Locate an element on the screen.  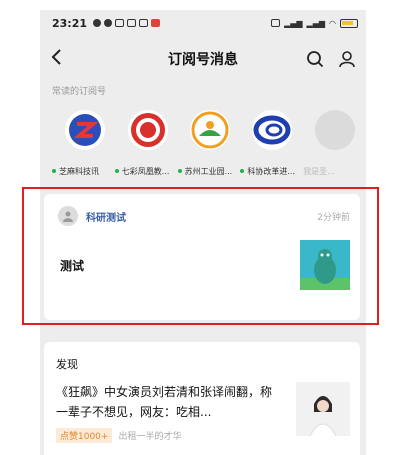
status-right: ▂▄▆ ▂▄▆ ◠ is located at coordinates (314, 23).